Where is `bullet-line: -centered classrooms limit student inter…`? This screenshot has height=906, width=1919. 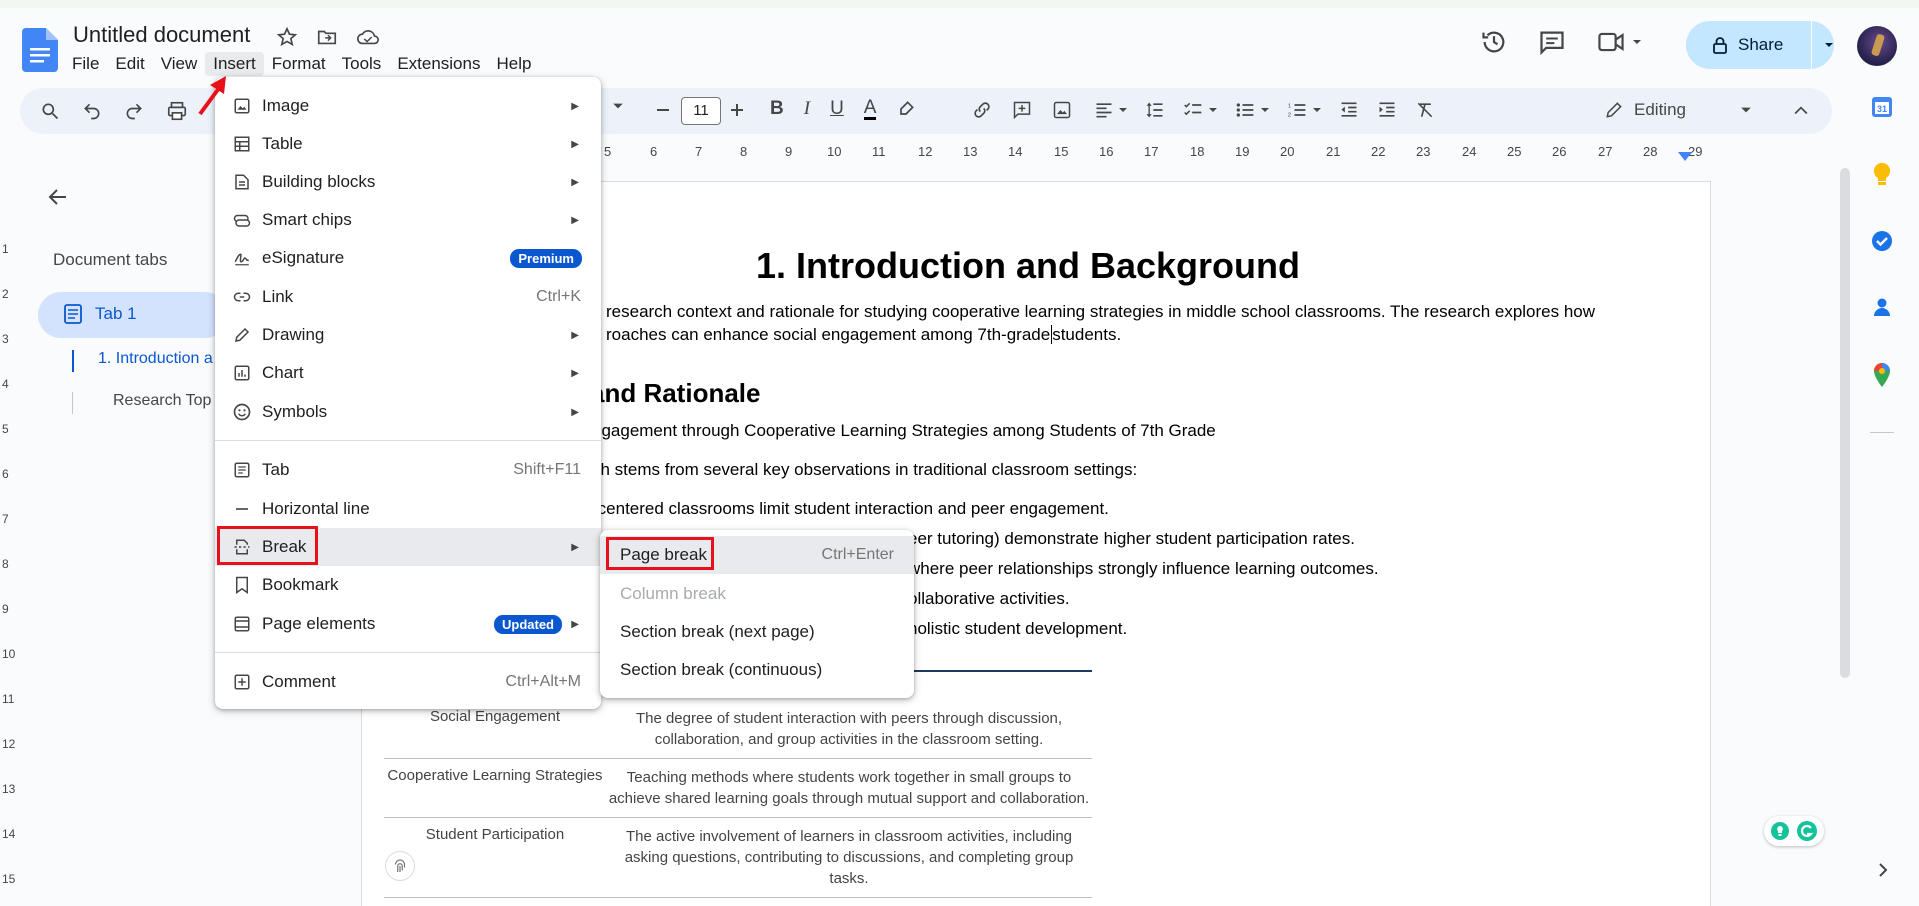 bullet-line: -centered classrooms limit student inter… is located at coordinates (850, 508).